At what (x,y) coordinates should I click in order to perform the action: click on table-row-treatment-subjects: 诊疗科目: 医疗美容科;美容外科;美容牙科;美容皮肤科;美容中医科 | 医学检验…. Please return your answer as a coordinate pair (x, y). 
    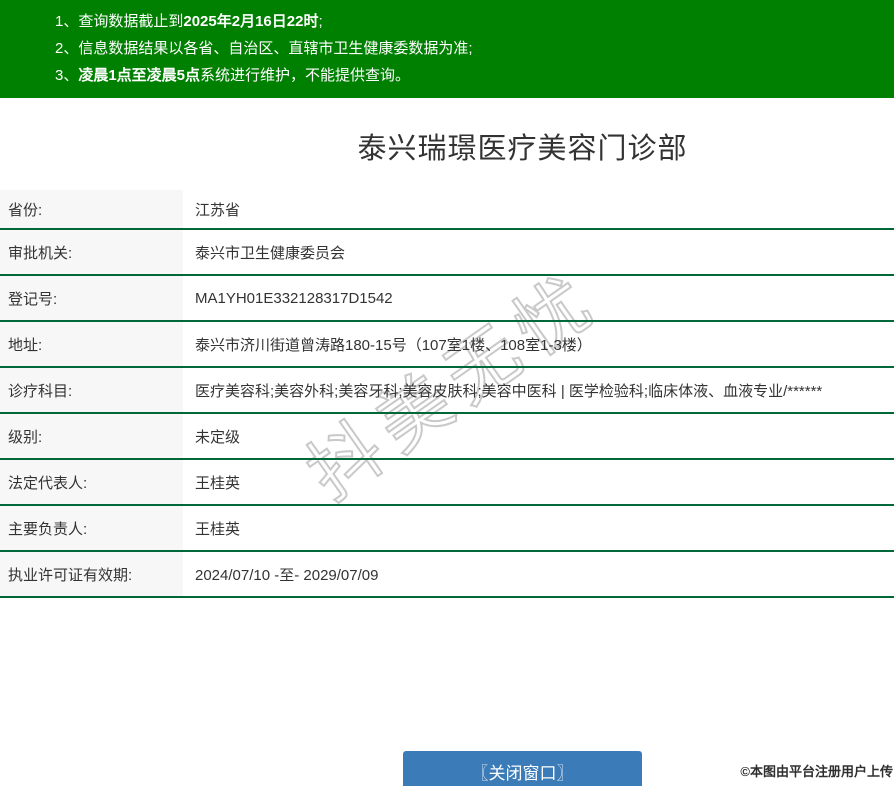
    Looking at the image, I should click on (447, 391).